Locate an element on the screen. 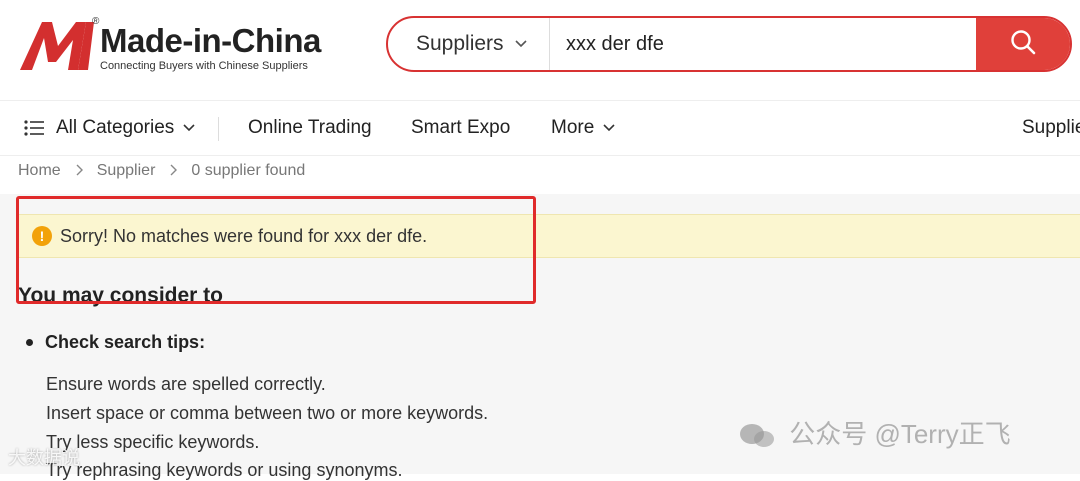  logo-m-icon is located at coordinates (57, 46).